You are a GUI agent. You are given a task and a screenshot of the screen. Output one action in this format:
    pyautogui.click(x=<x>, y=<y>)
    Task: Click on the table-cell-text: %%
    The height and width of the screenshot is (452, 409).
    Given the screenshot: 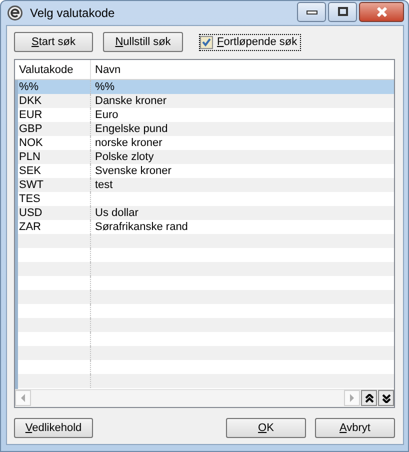 What is the action you would take?
    pyautogui.click(x=105, y=87)
    